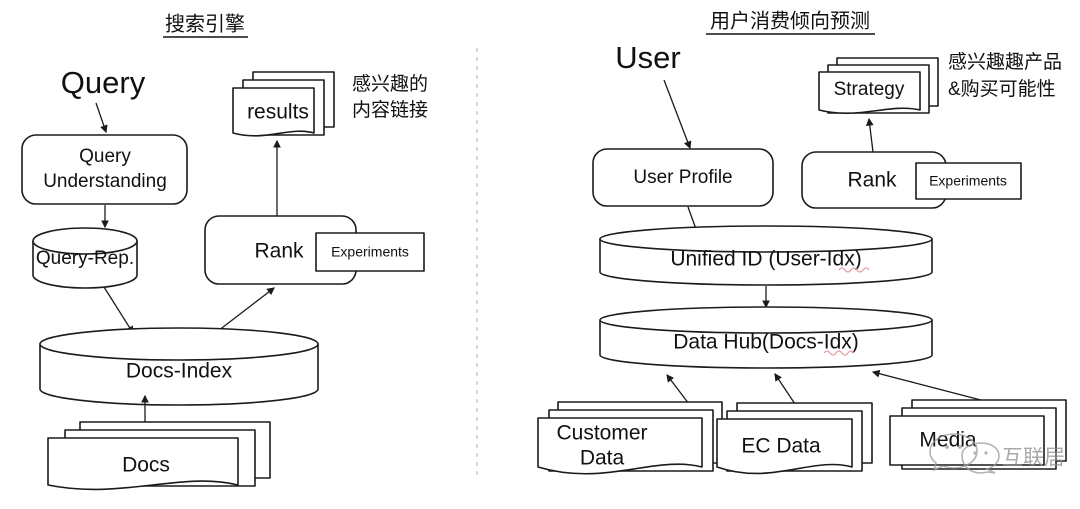 The width and height of the screenshot is (1080, 509). Describe the element at coordinates (647, 57) in the screenshot. I see `user-input-label: User` at that location.